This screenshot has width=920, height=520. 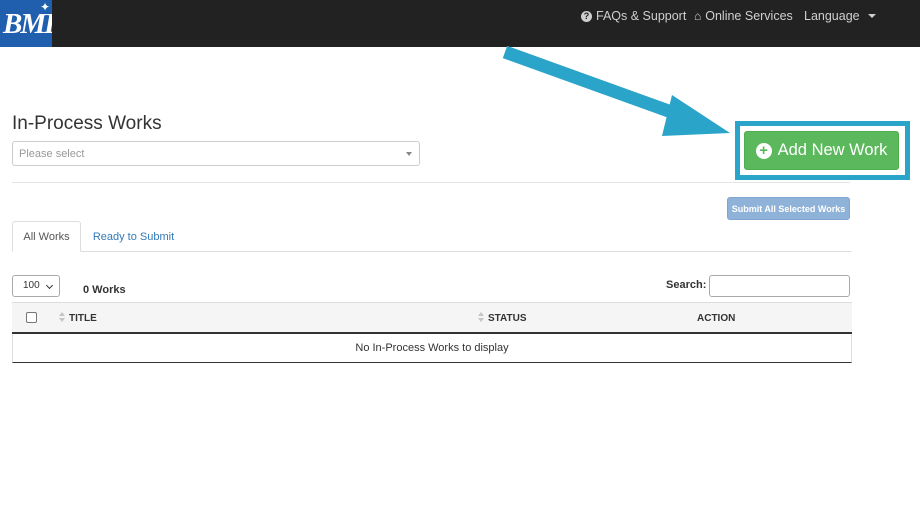 What do you see at coordinates (49, 285) in the screenshot?
I see `chevron-down-icon` at bounding box center [49, 285].